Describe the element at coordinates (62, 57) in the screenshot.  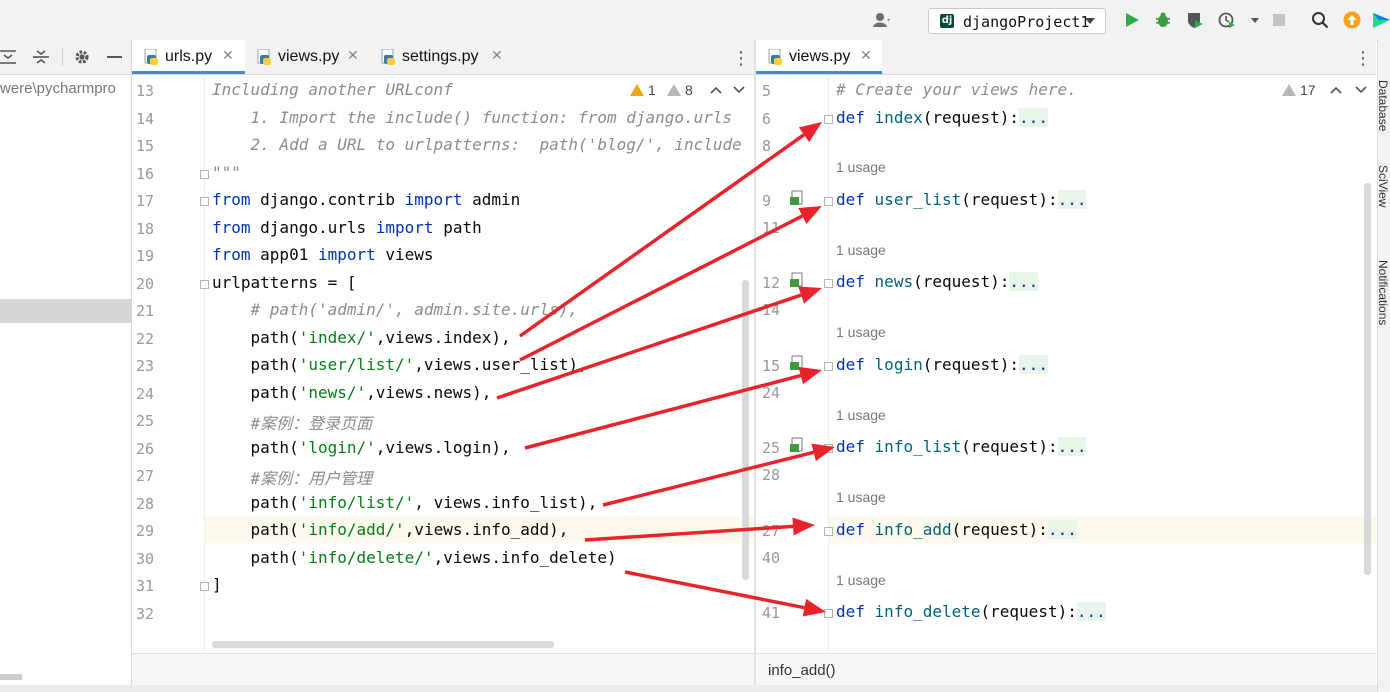
I see `toolbar-divider` at that location.